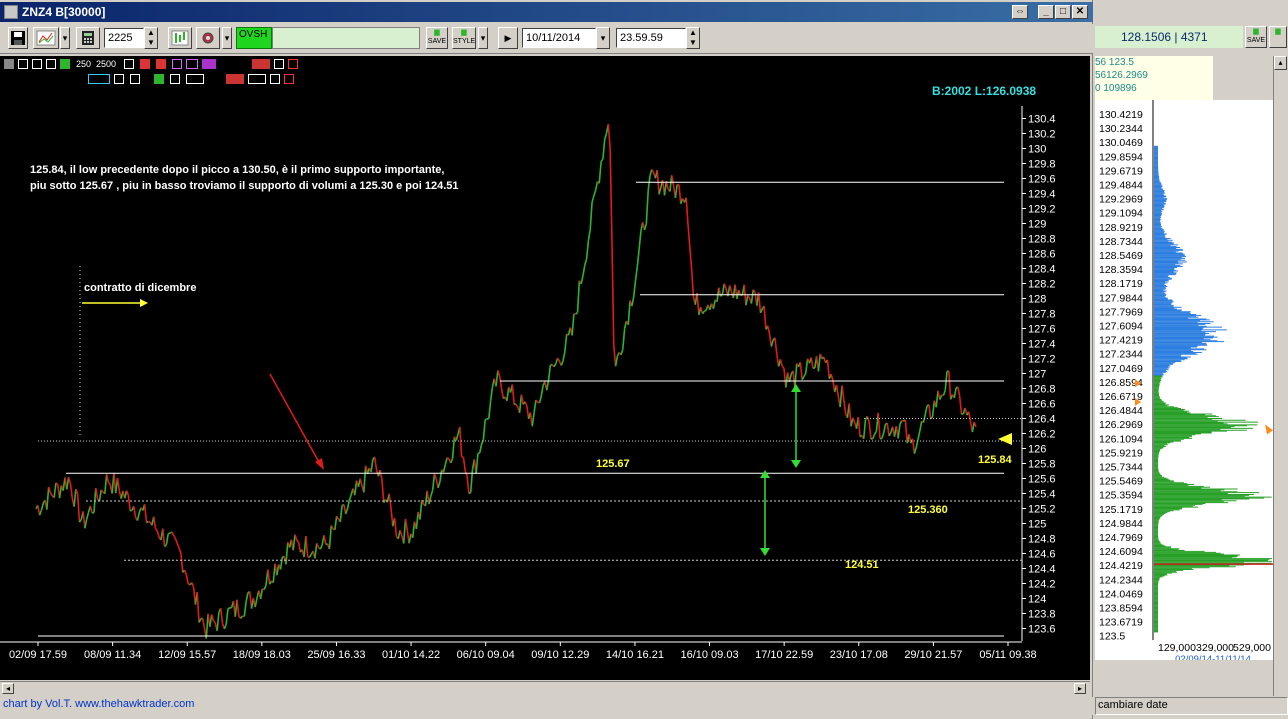  What do you see at coordinates (1121, 327) in the screenshot?
I see `profile-price-label: 127.6094` at bounding box center [1121, 327].